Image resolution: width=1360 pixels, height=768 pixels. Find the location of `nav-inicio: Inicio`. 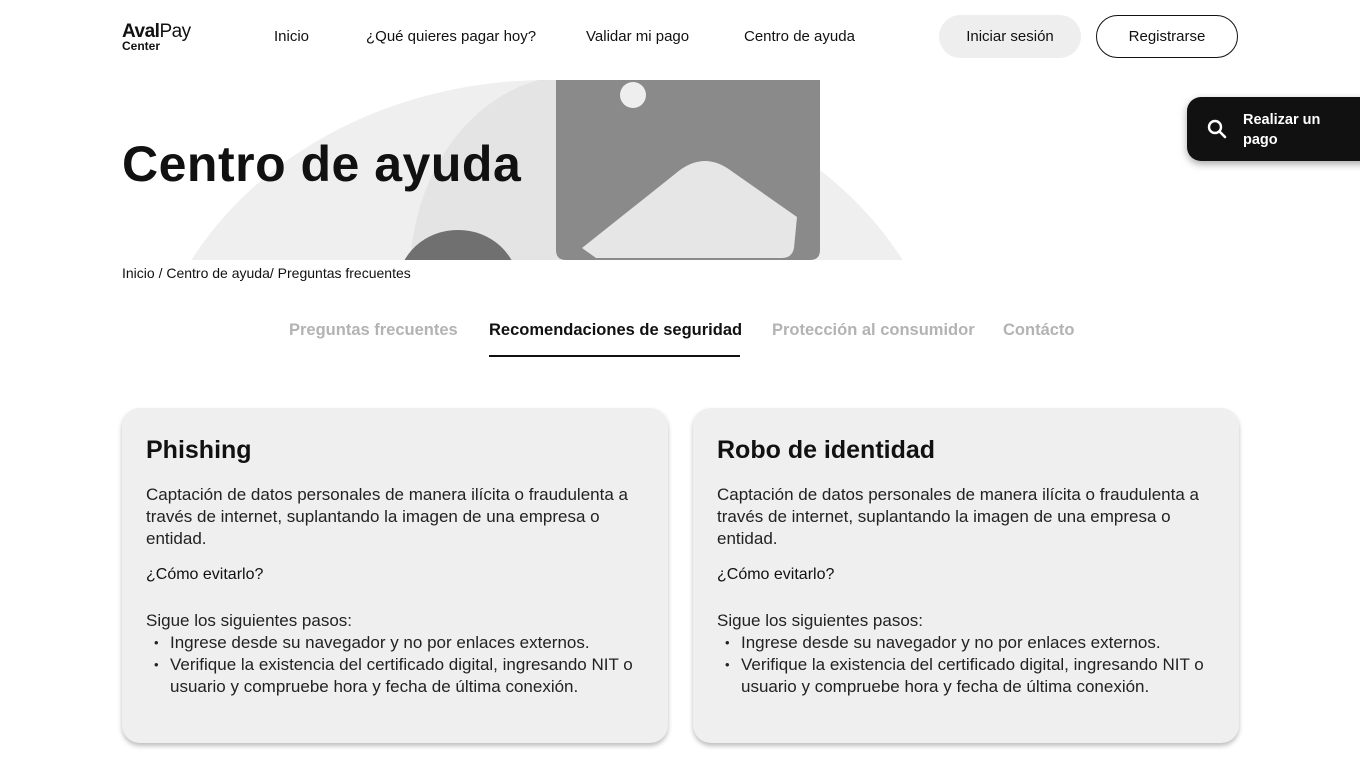

nav-inicio: Inicio is located at coordinates (291, 37).